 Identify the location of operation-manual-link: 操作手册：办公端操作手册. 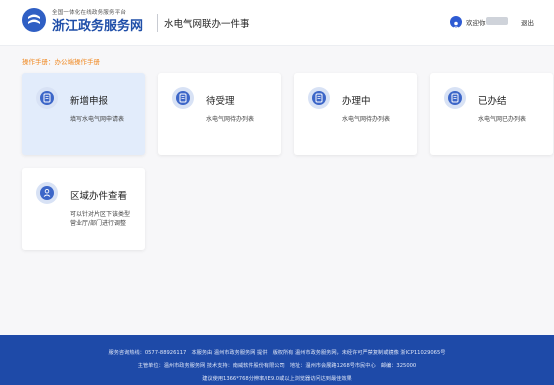
(61, 61).